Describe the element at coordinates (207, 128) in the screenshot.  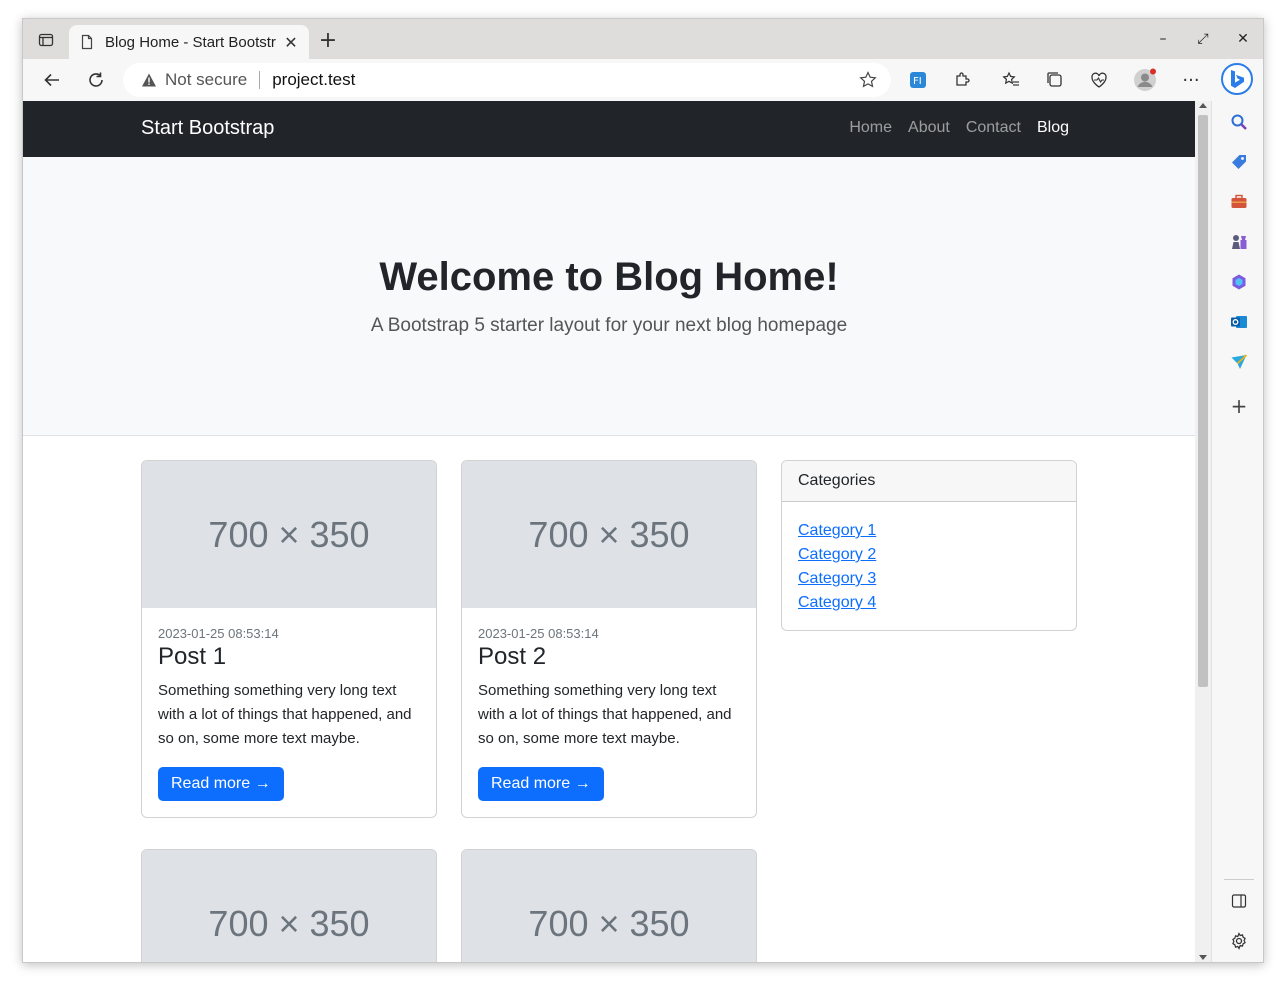
I see `site-brand: Start Bootstrap` at that location.